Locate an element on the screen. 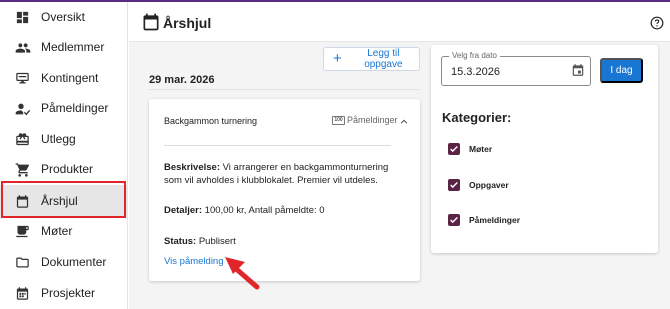 The image size is (670, 309). category-pameldinger-checkbox: Påmeldinger is located at coordinates (484, 220).